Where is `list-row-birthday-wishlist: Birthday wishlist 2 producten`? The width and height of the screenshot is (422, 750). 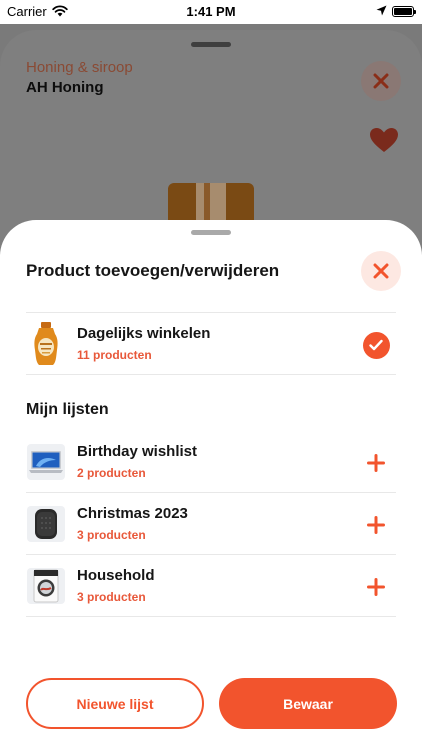 list-row-birthday-wishlist: Birthday wishlist 2 producten is located at coordinates (211, 462).